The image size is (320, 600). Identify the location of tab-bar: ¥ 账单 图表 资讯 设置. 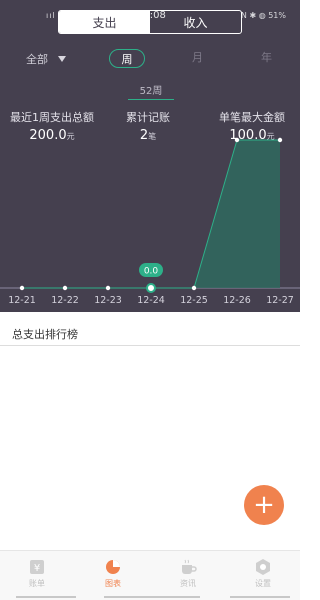
(150, 575).